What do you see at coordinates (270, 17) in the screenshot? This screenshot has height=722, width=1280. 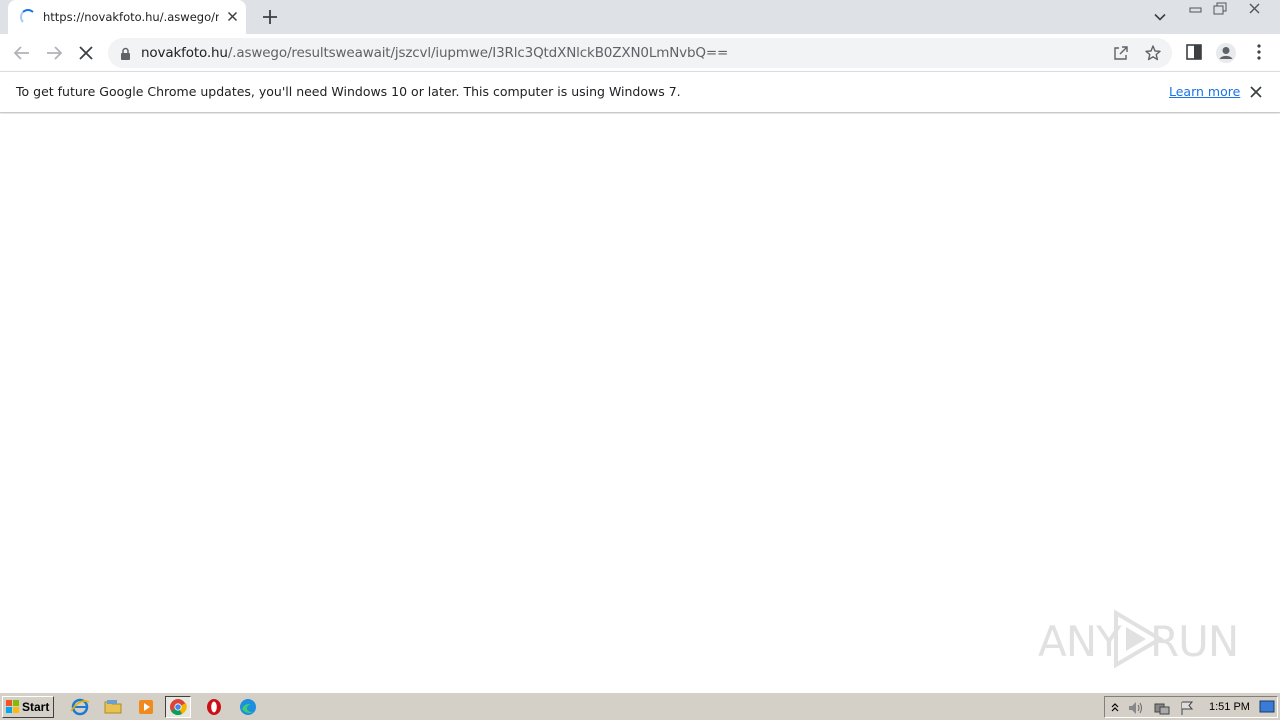 I see `plus-icon` at bounding box center [270, 17].